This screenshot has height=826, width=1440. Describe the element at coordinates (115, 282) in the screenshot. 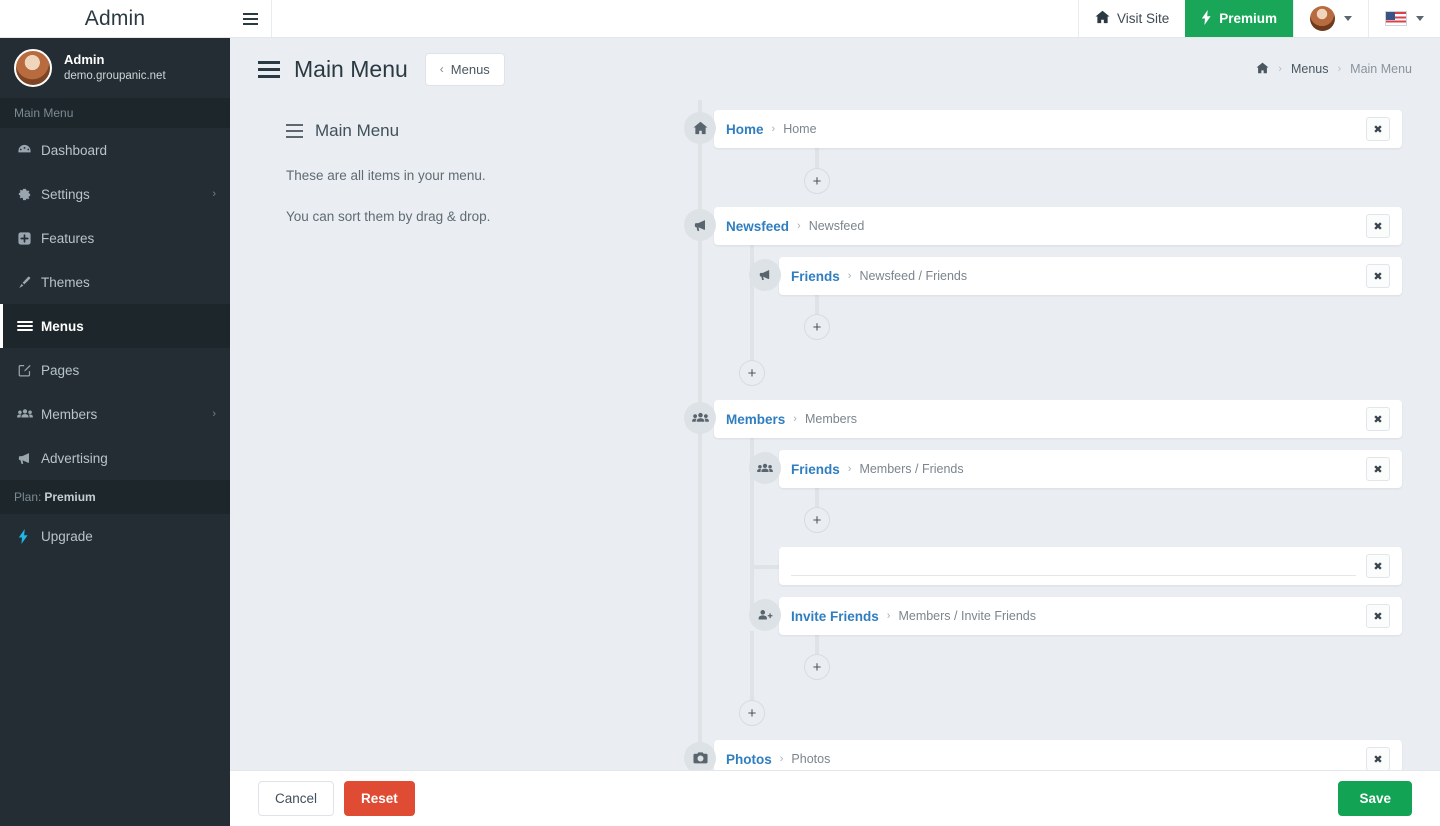

I see `sidebar-item-themes: Themes` at that location.